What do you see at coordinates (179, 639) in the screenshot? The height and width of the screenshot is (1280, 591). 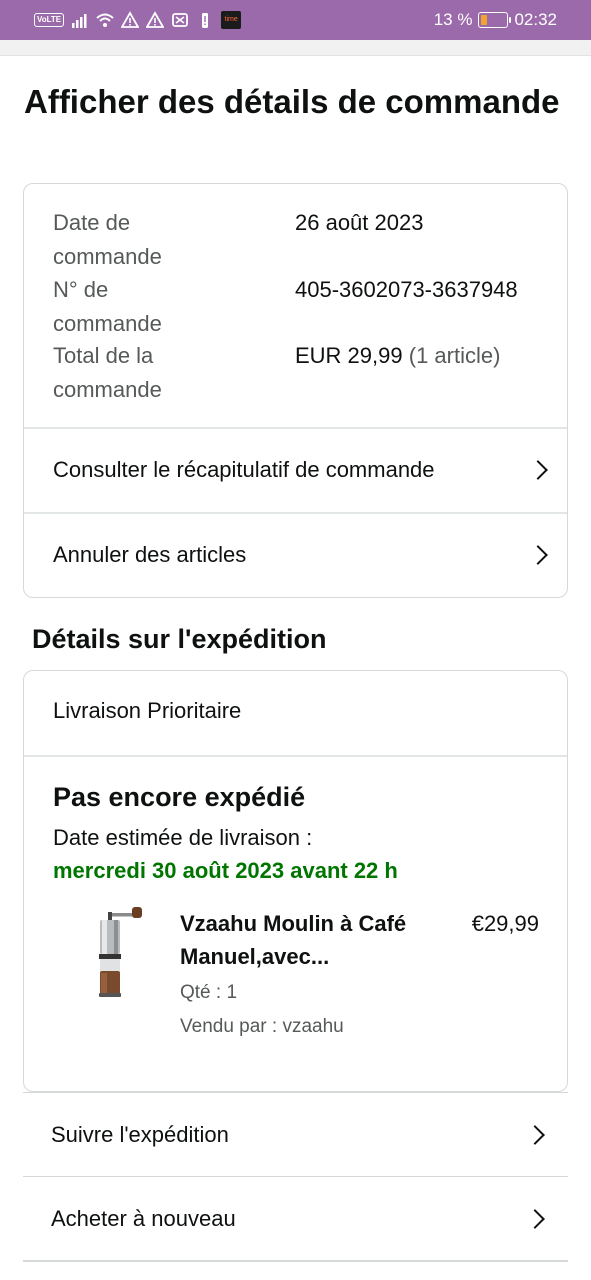 I see `shipment-section-title: Détails sur l'expédition` at bounding box center [179, 639].